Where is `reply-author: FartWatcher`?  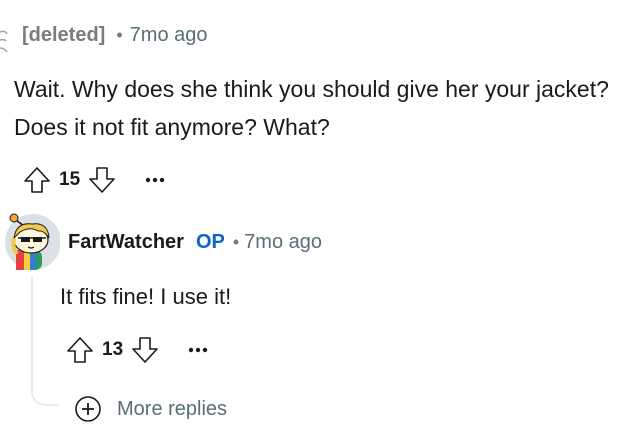
reply-author: FartWatcher is located at coordinates (126, 242).